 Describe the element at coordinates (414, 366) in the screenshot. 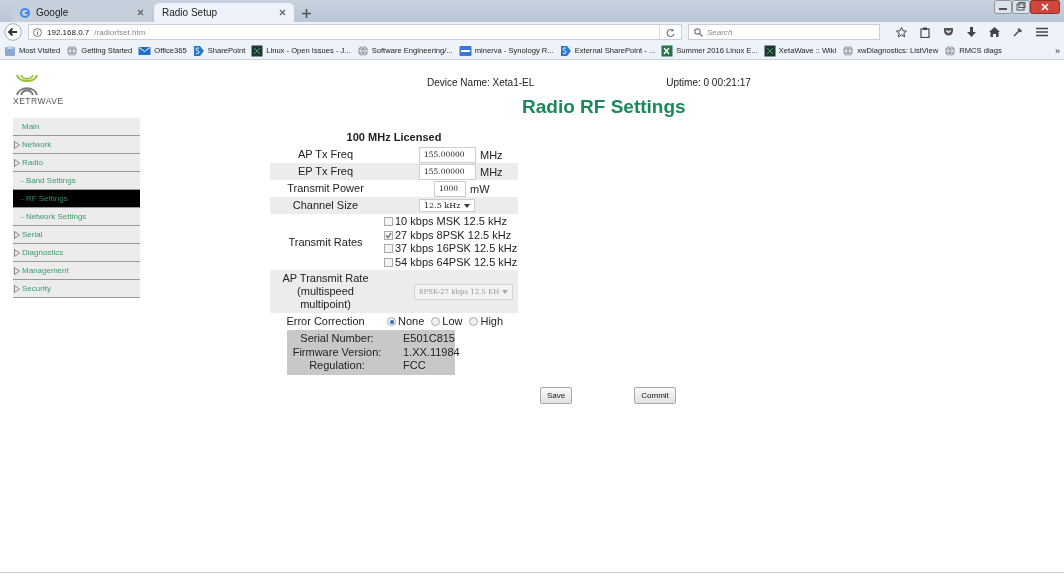

I see `info-value: FCC` at that location.